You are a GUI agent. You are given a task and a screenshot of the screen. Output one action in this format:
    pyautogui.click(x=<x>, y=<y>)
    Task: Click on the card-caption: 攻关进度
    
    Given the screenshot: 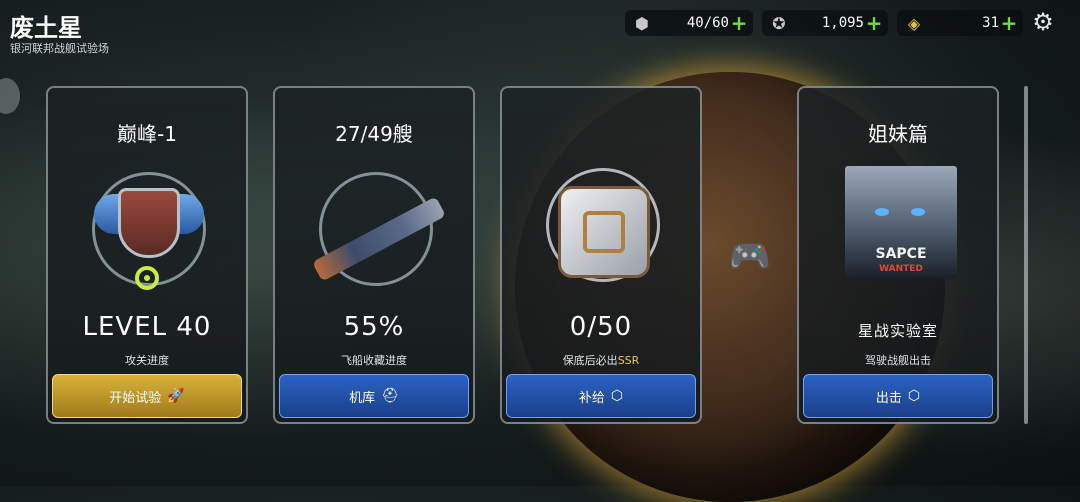 What is the action you would take?
    pyautogui.click(x=147, y=360)
    